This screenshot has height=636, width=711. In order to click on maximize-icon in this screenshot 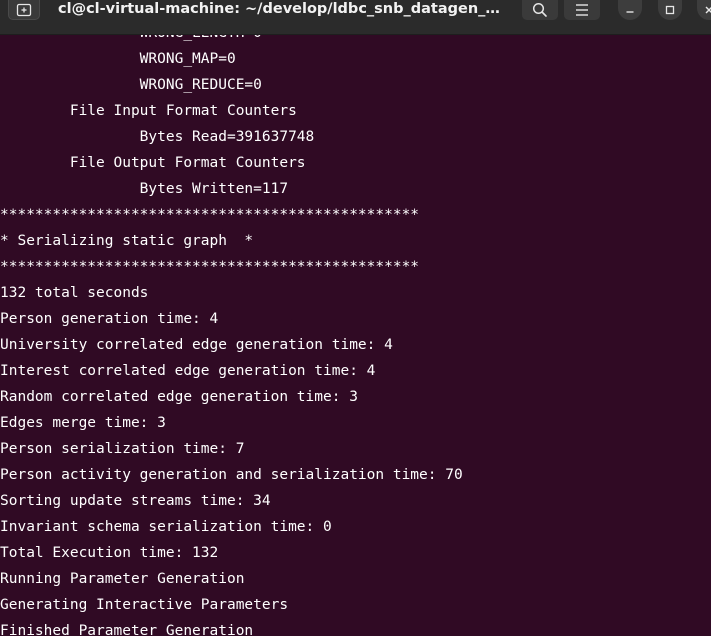, I will do `click(670, 10)`.